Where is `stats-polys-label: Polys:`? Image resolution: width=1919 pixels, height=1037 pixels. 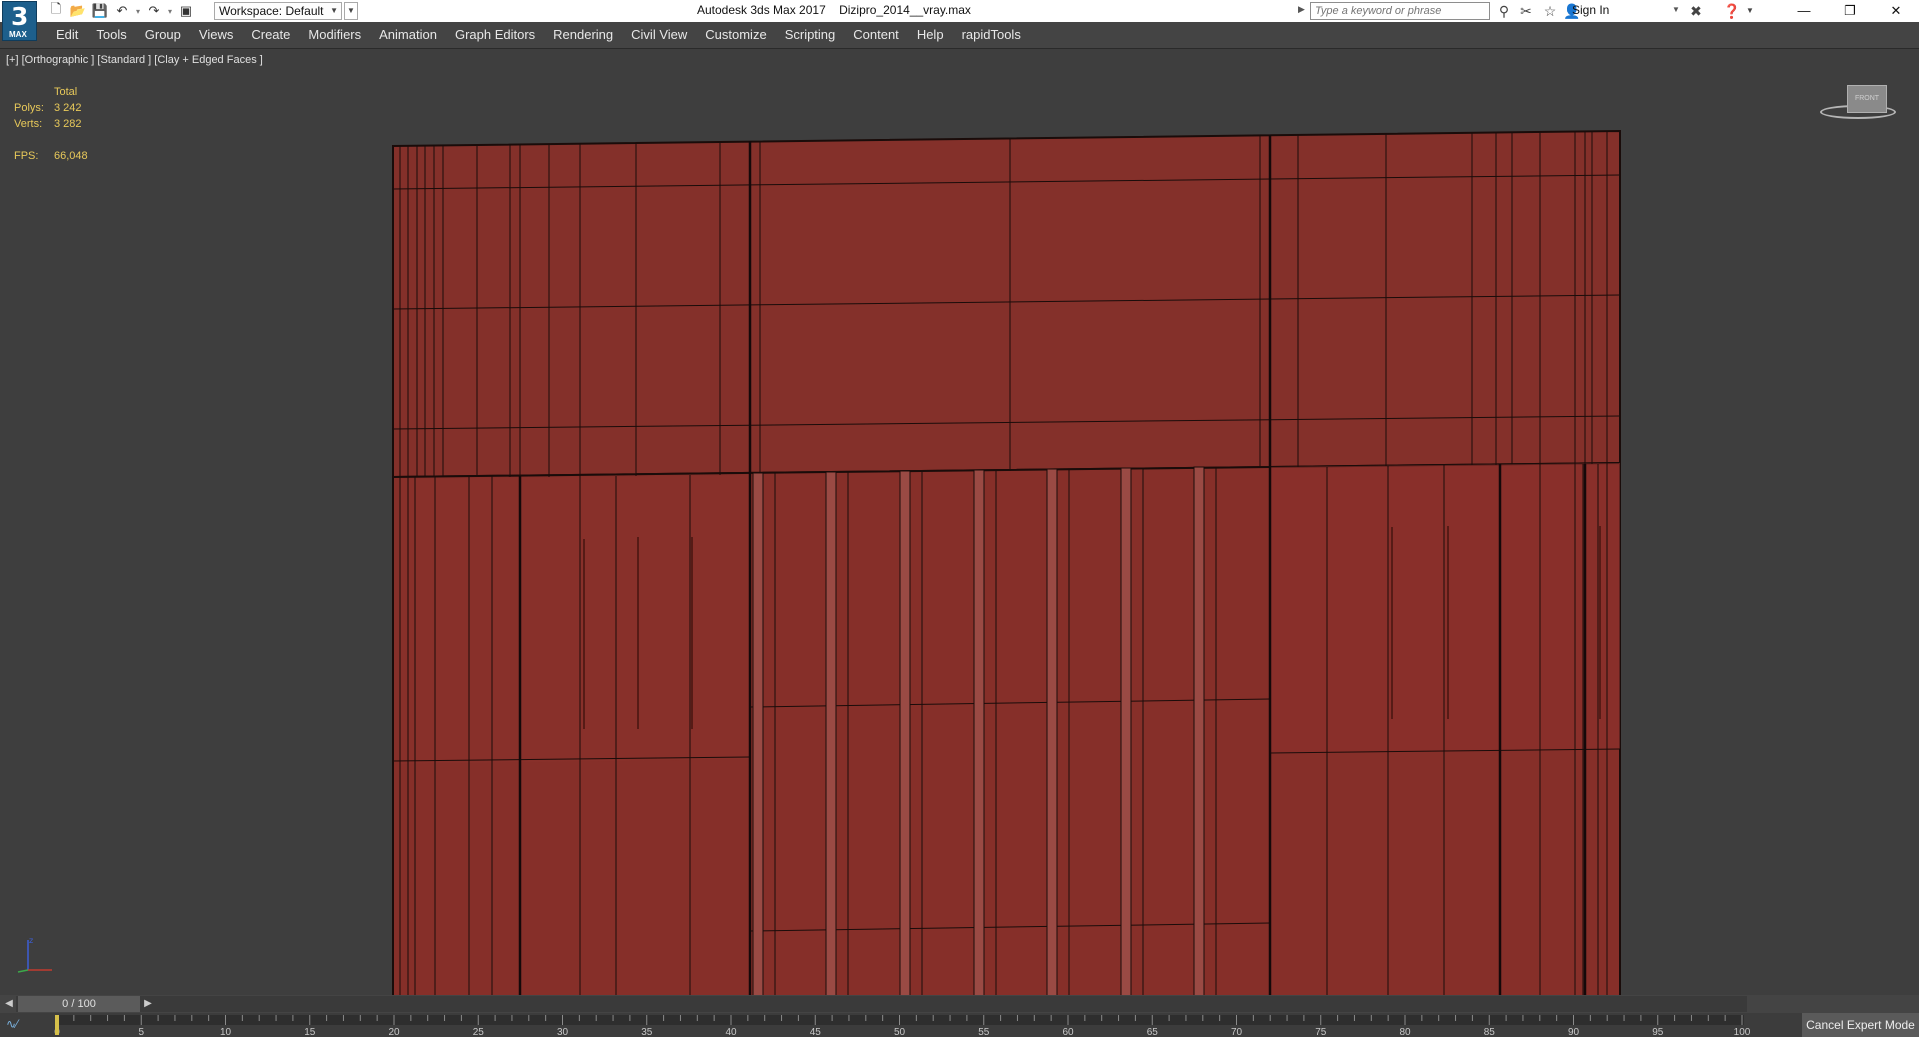 stats-polys-label: Polys: is located at coordinates (29, 108).